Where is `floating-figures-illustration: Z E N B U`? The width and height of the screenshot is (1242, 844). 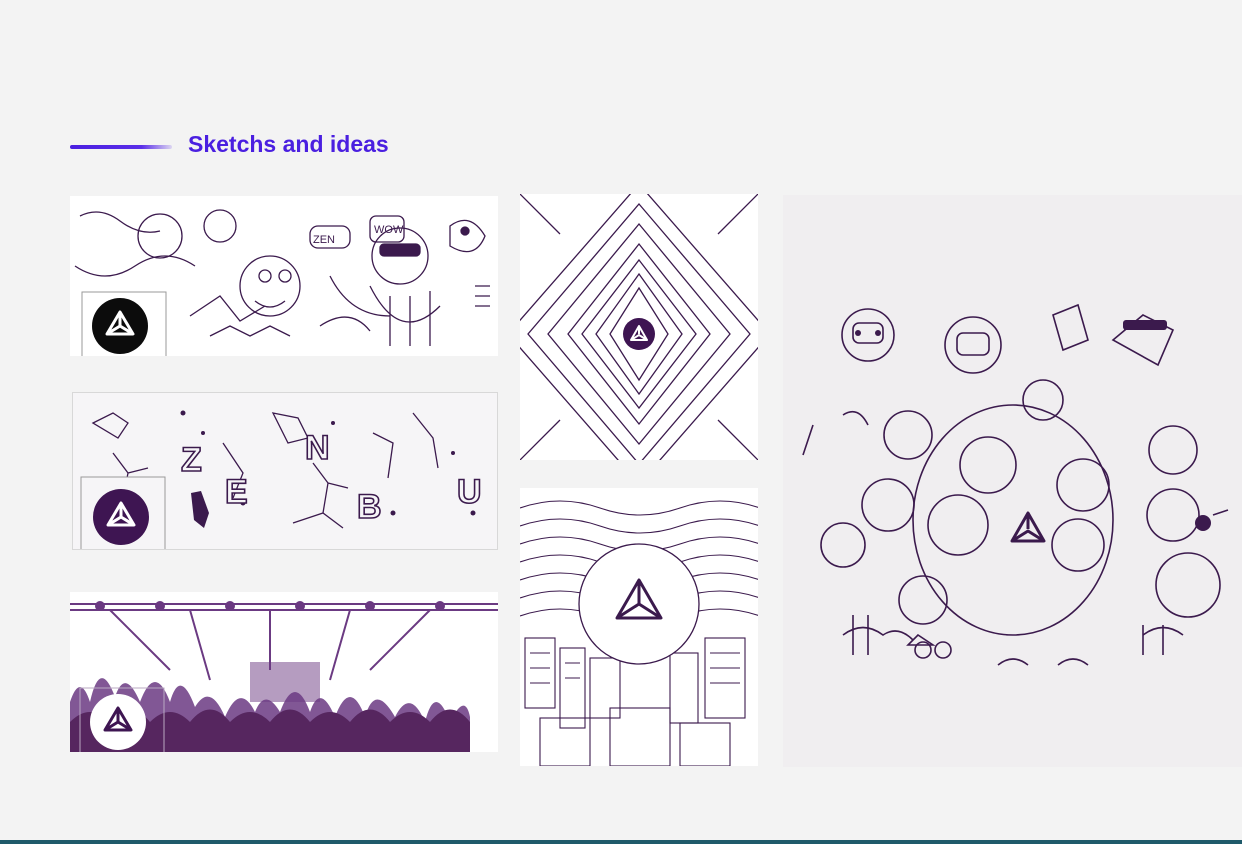
floating-figures-illustration: Z E N B U is located at coordinates (285, 471).